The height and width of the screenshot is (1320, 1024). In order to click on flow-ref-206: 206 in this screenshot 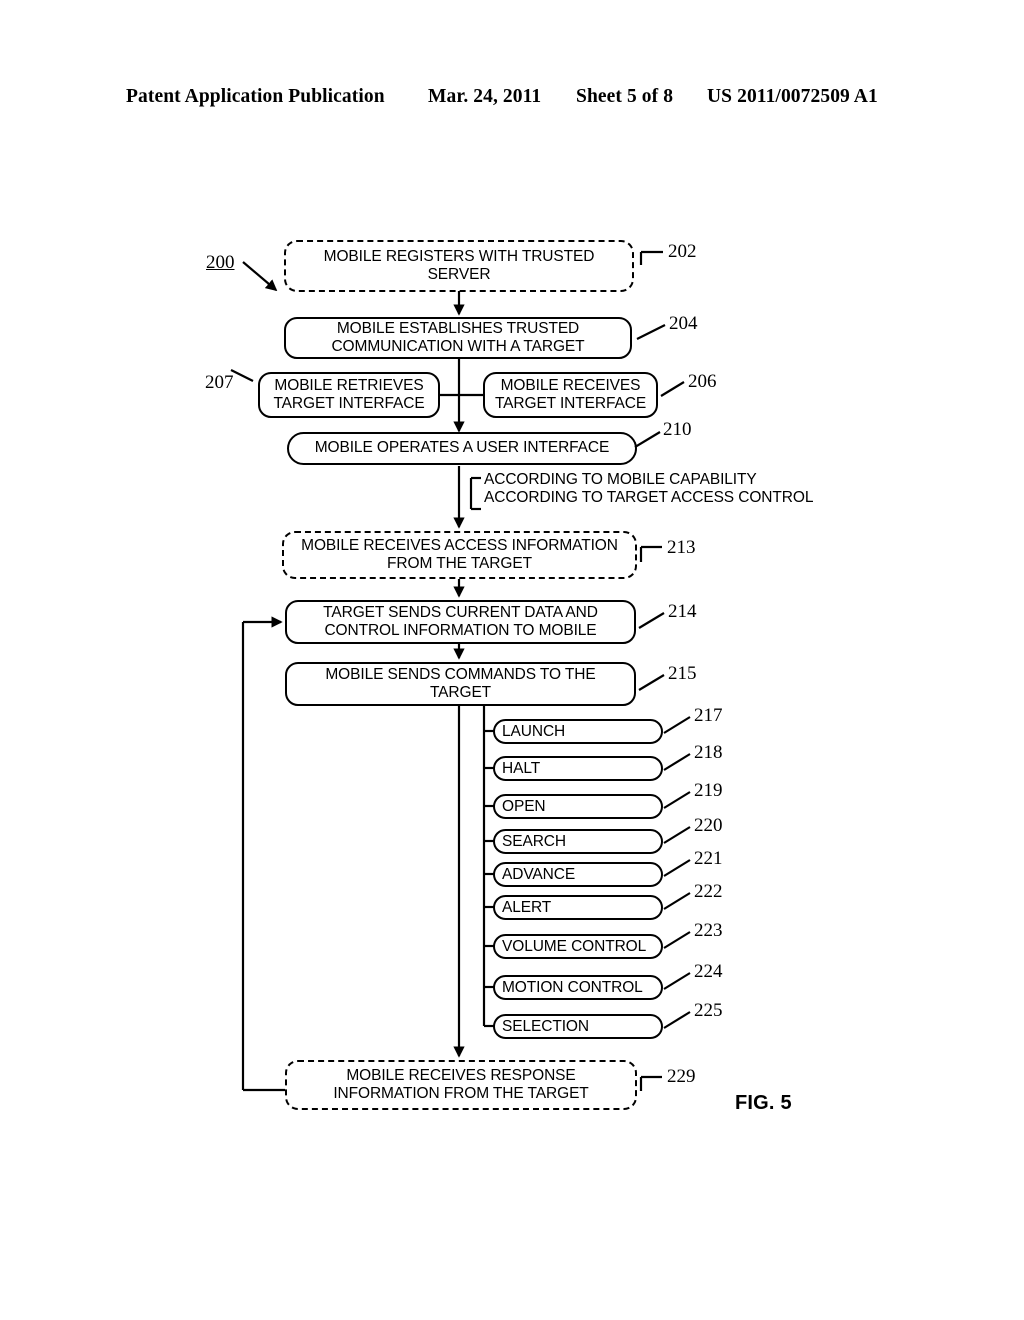, I will do `click(702, 381)`.